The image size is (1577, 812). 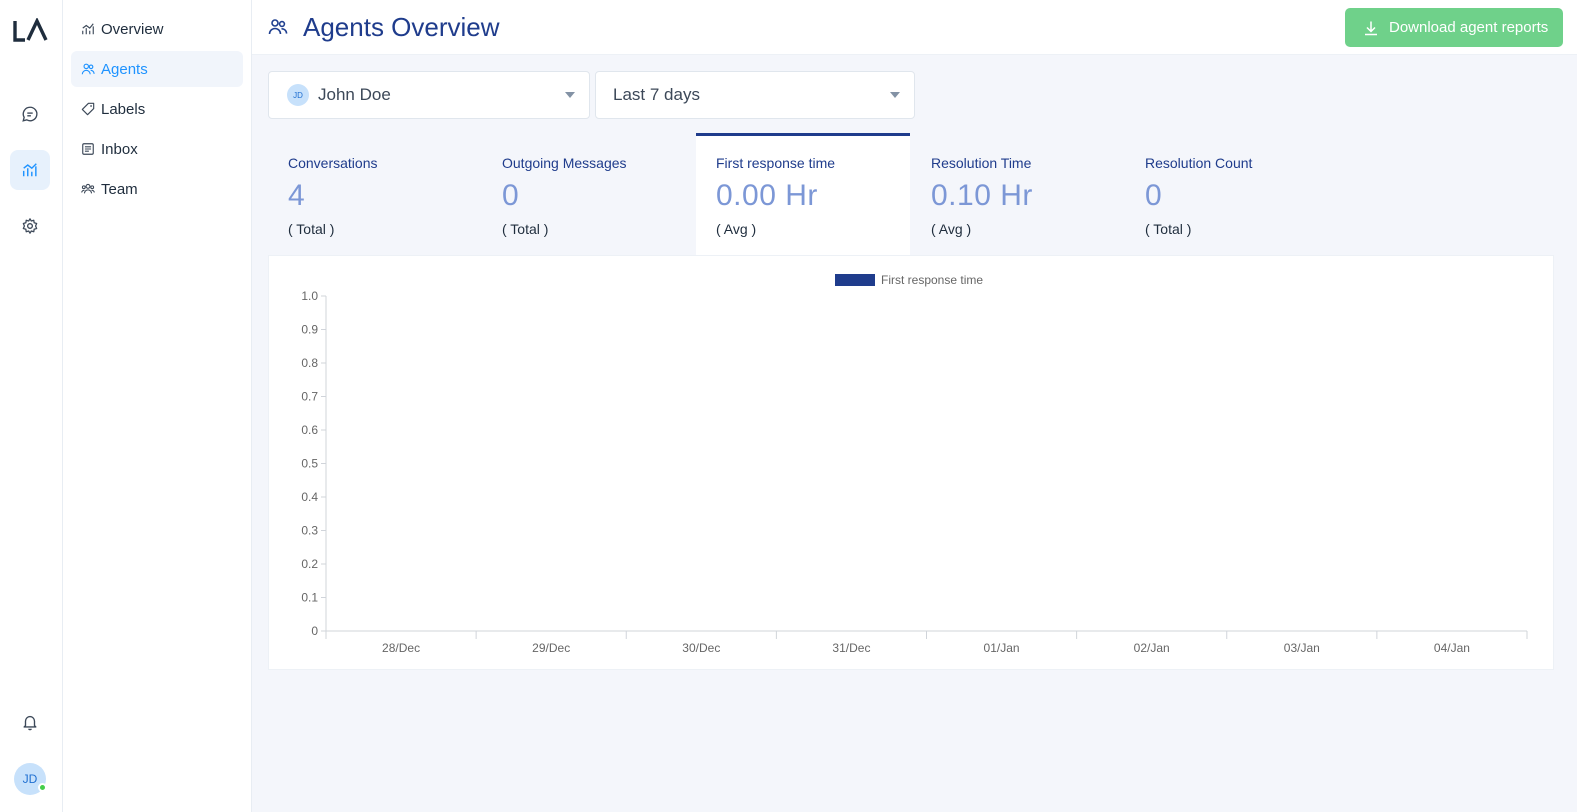 What do you see at coordinates (1199, 163) in the screenshot?
I see `metric-title: Resolution Count` at bounding box center [1199, 163].